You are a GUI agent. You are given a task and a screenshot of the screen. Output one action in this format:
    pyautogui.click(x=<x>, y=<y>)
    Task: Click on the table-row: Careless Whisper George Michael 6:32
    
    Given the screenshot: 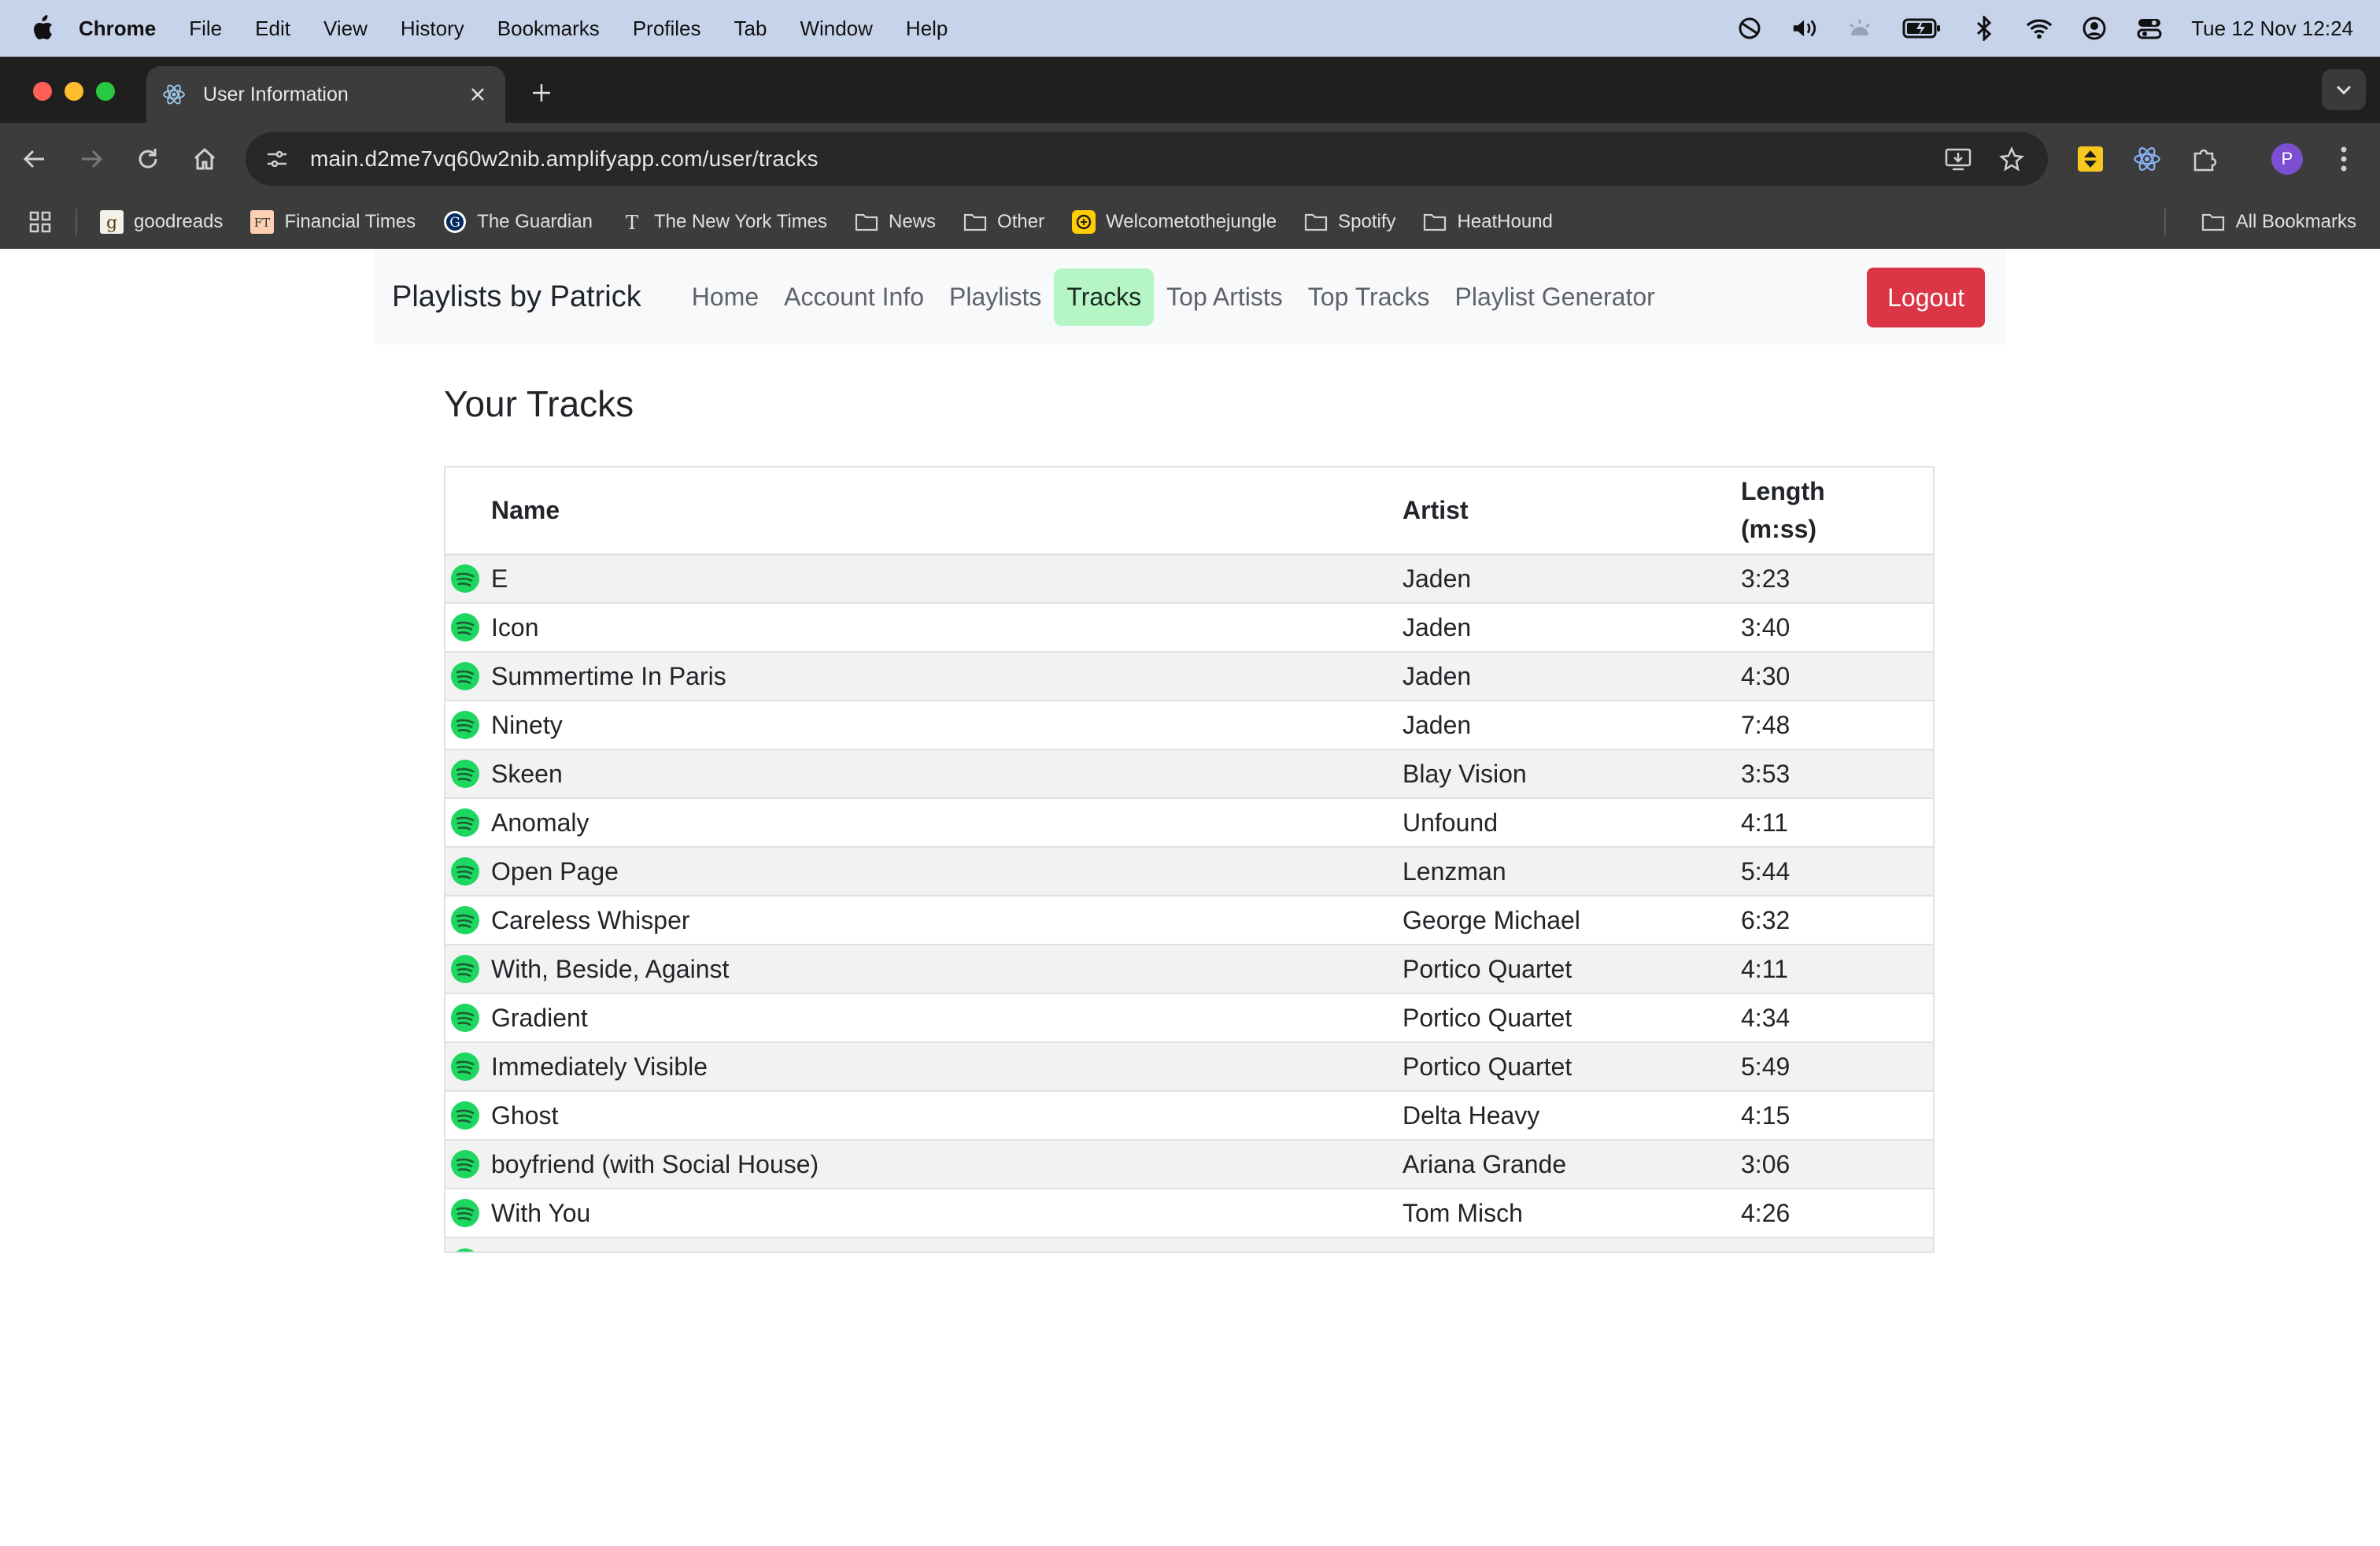 What is the action you would take?
    pyautogui.click(x=1189, y=920)
    